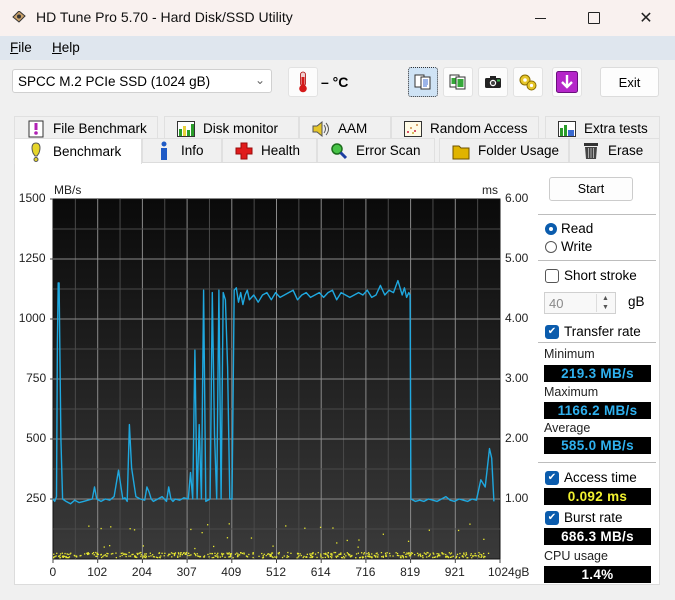  I want to click on short-stroke-checkbox: Short stroke, so click(591, 275).